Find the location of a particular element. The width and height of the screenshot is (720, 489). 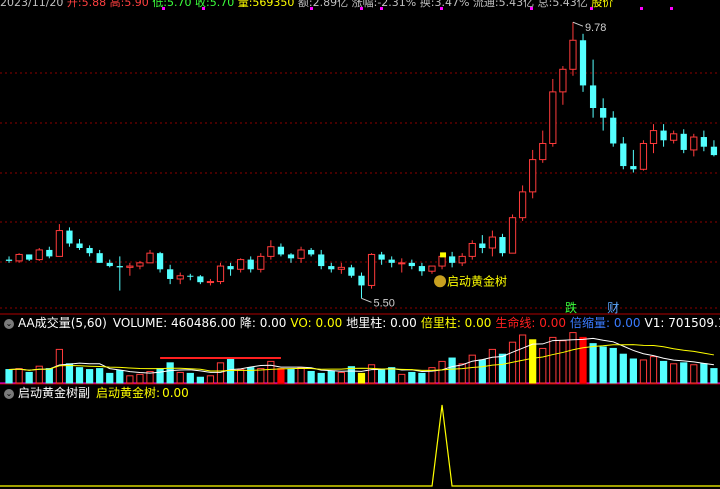

volume-field: 倍缩量: 0.00 is located at coordinates (605, 323).